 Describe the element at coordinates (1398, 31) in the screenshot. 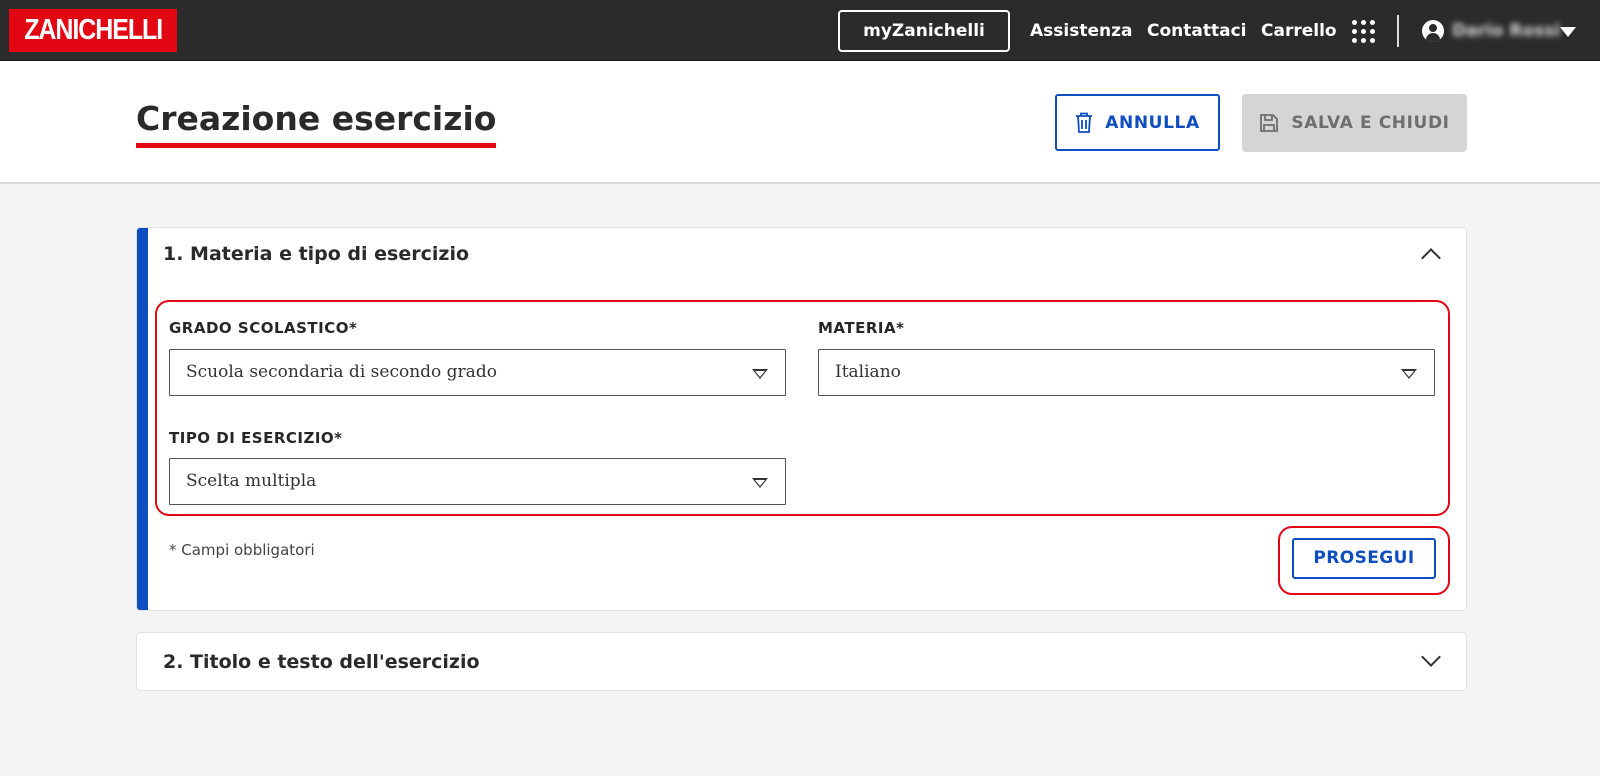

I see `nav-divider` at that location.